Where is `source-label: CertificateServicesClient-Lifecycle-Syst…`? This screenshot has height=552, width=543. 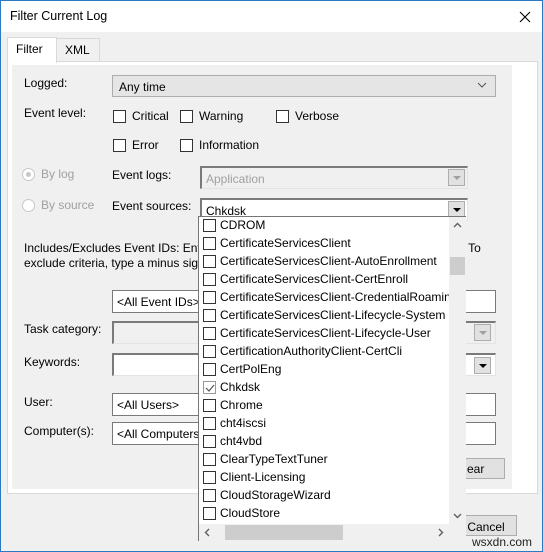 source-label: CertificateServicesClient-Lifecycle-Syst… is located at coordinates (333, 315).